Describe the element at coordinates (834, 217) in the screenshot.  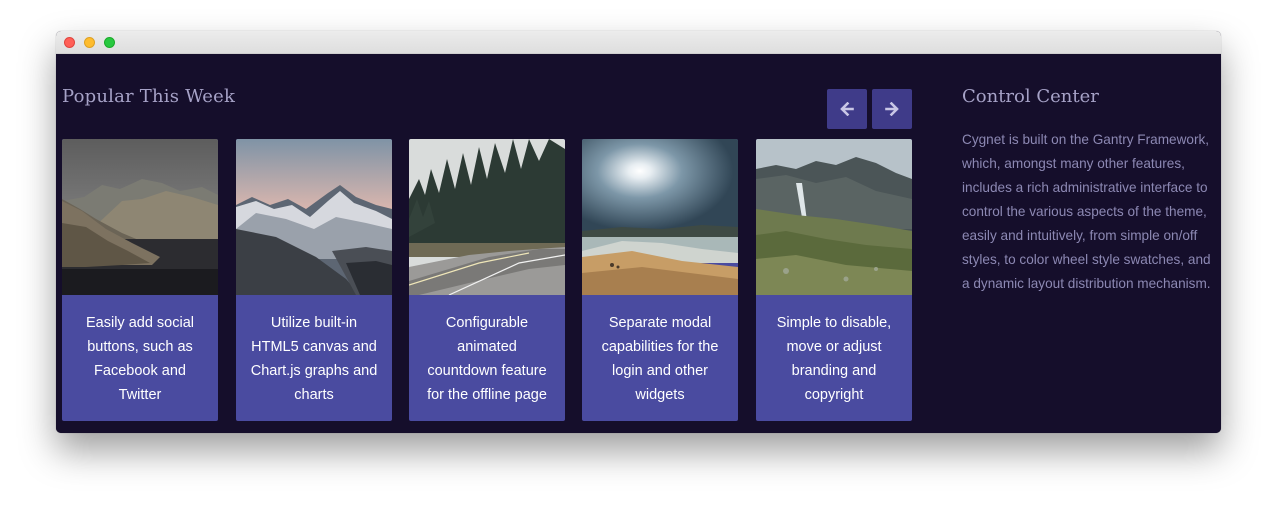
I see `misty-cliffs-photo` at that location.